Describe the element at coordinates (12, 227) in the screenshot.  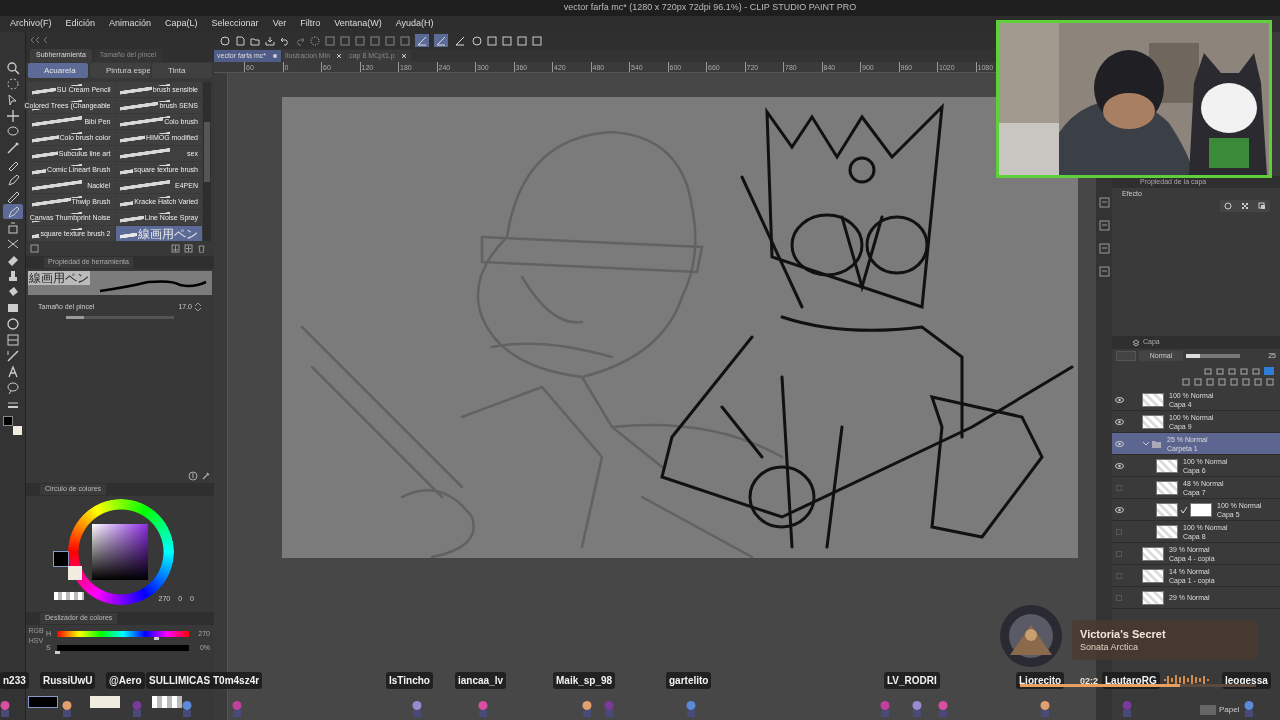
I see `airbrush-icon` at that location.